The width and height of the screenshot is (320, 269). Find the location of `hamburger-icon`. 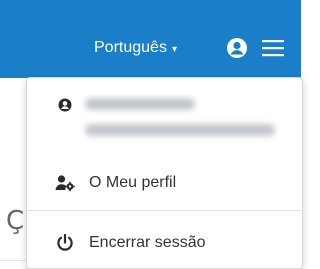

hamburger-icon is located at coordinates (273, 48).